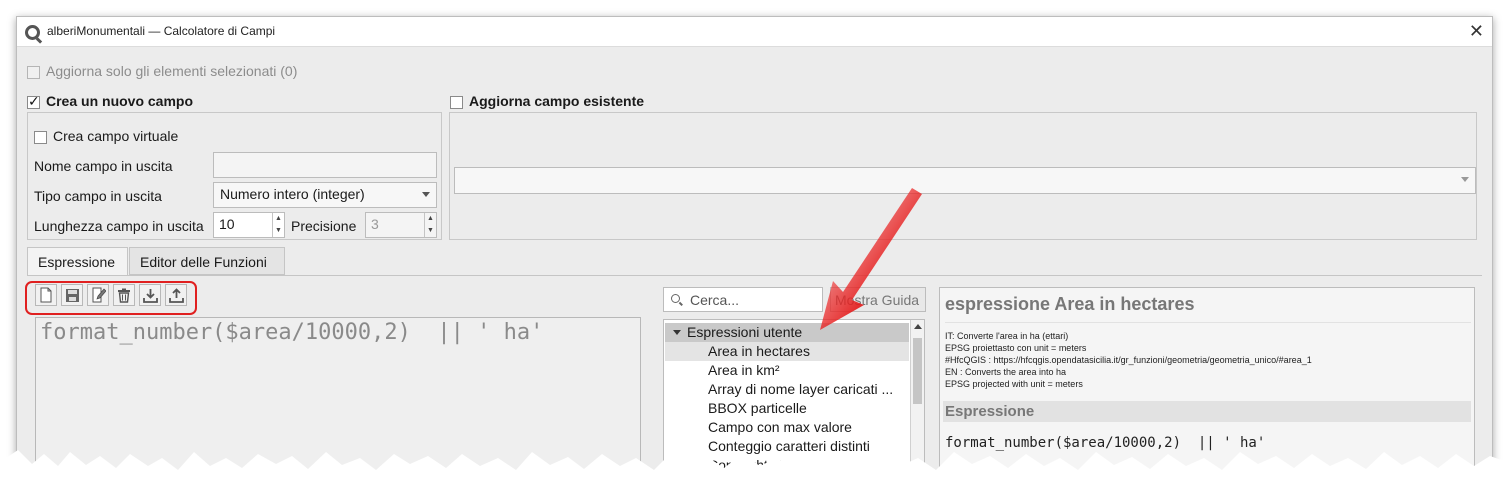  I want to click on precision-value: 3, so click(375, 224).